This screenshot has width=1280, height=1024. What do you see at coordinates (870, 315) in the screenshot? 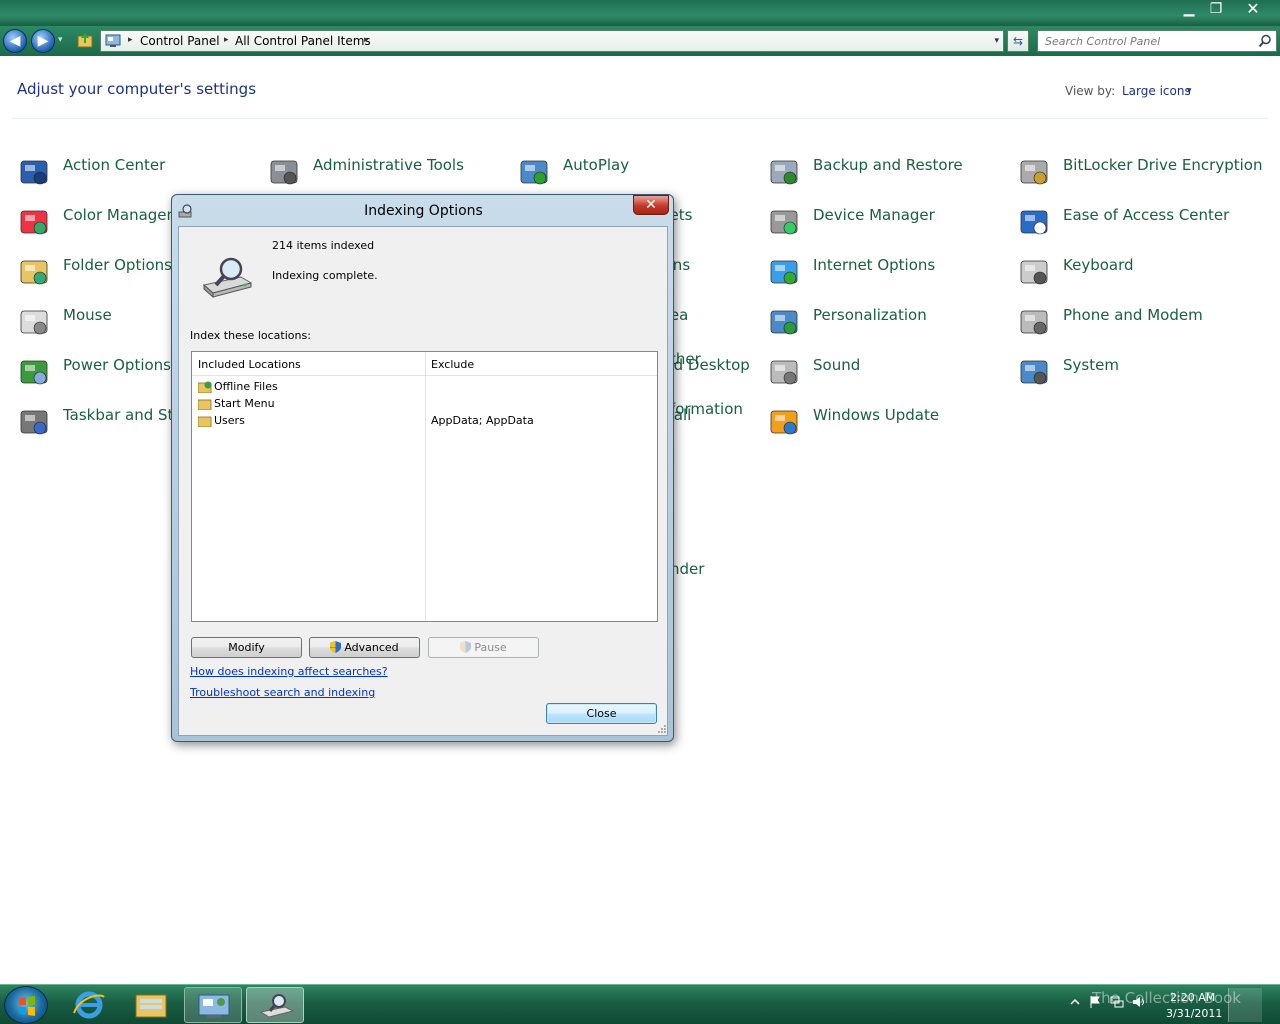
I see `cp-item-label: Personalization` at bounding box center [870, 315].